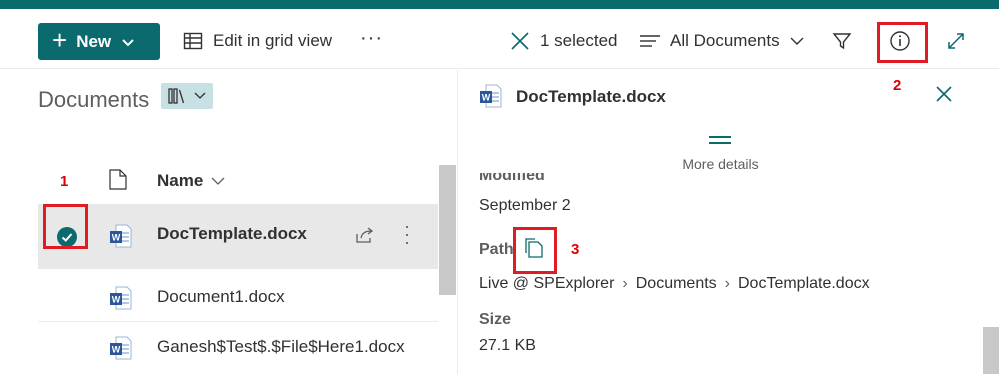 The width and height of the screenshot is (999, 374). I want to click on file-name: Document1.docx, so click(221, 297).